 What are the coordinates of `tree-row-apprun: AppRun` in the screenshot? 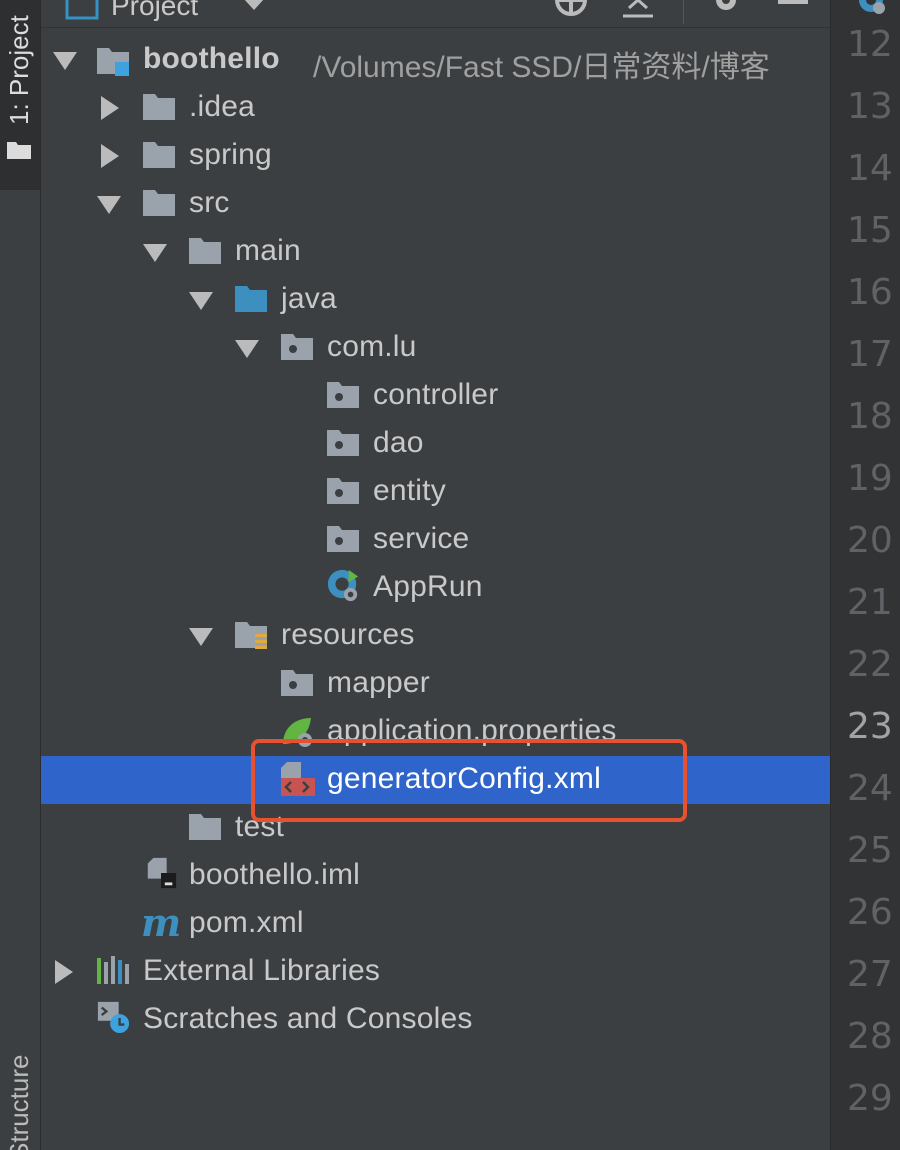 It's located at (435, 588).